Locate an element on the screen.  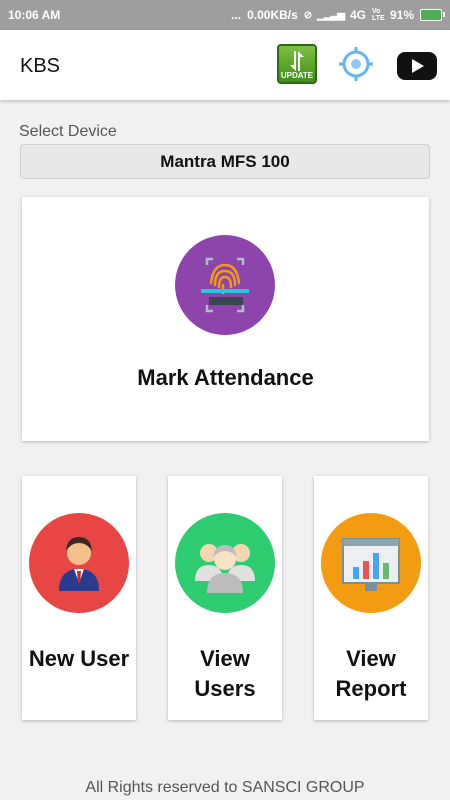
user-icon is located at coordinates (79, 563).